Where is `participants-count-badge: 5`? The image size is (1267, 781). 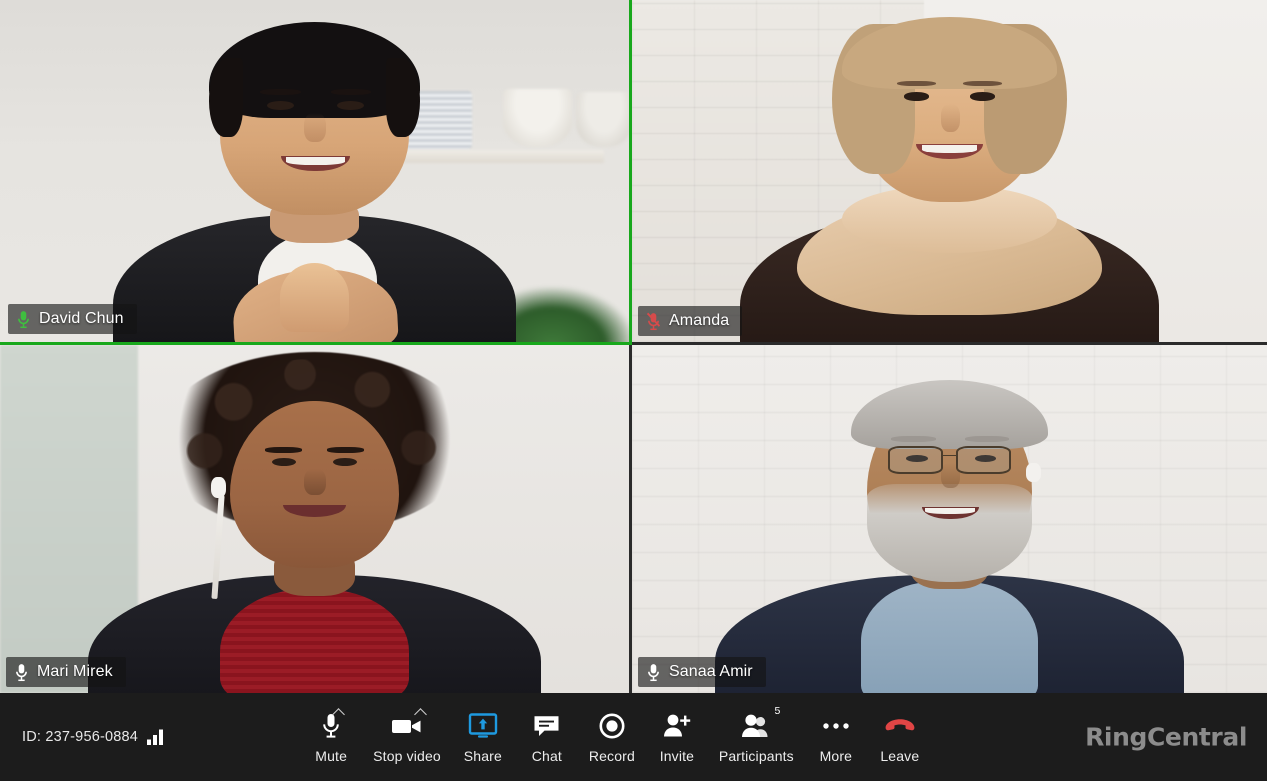
participants-count-badge: 5 is located at coordinates (777, 710).